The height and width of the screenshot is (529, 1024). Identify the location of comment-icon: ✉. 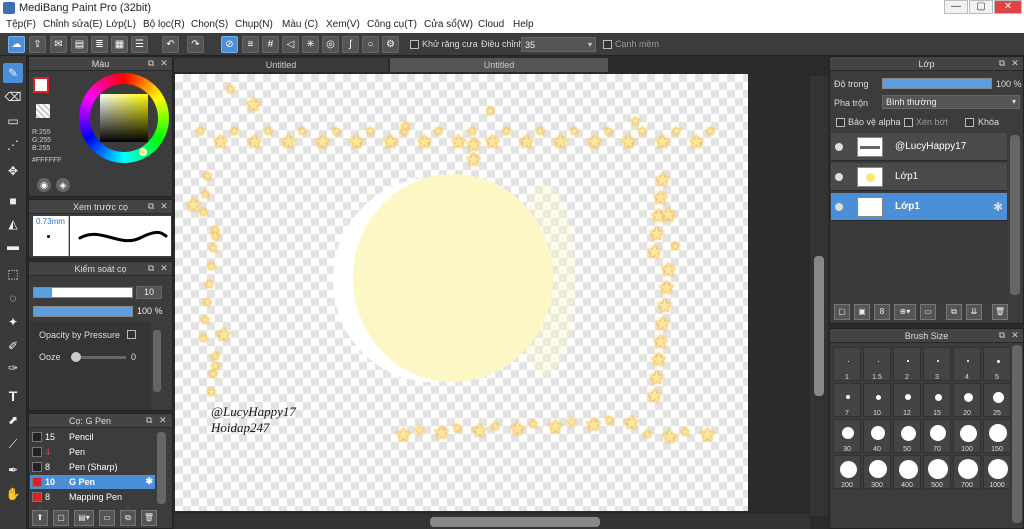
(58, 44).